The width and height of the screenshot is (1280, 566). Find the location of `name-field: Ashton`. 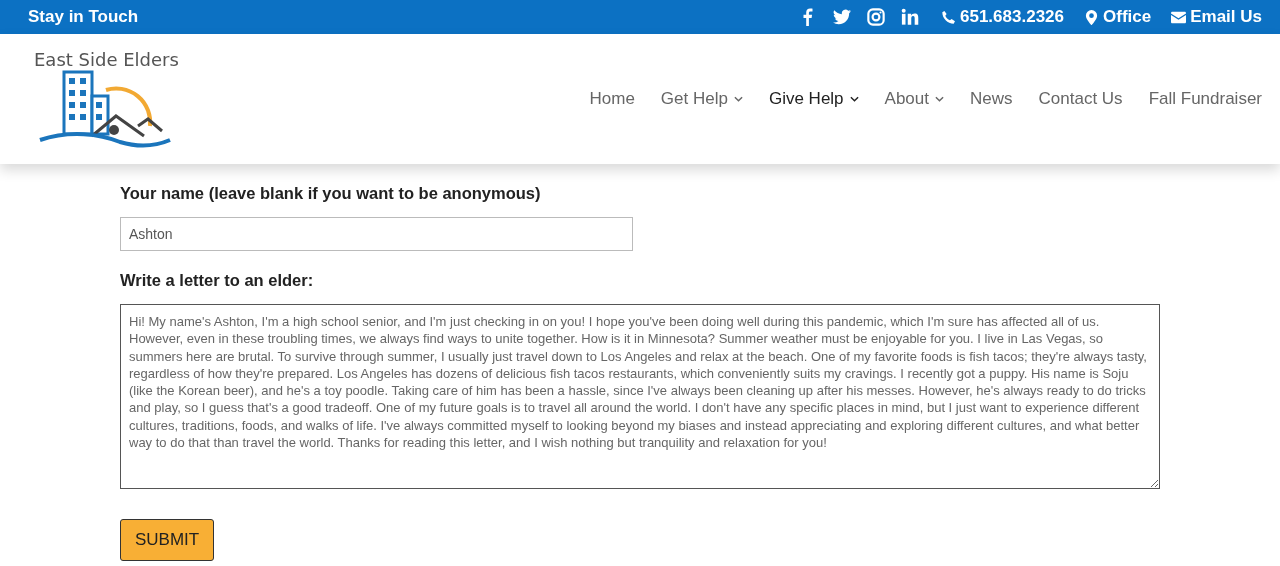

name-field: Ashton is located at coordinates (376, 234).